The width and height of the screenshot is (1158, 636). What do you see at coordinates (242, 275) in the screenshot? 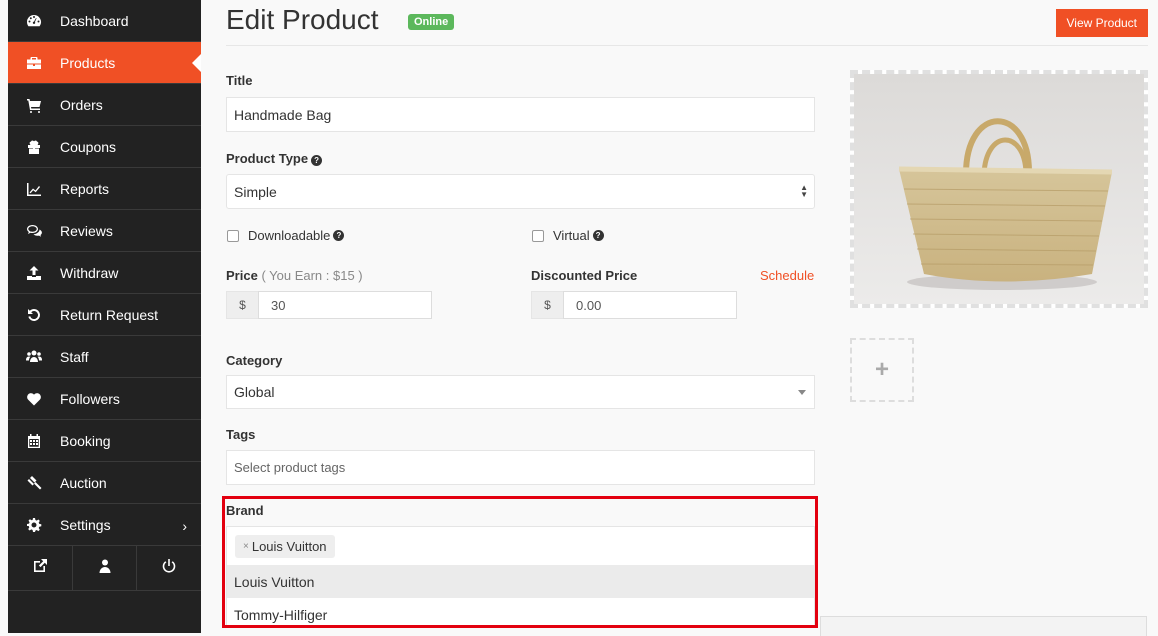
I see `price-label-text: Price` at bounding box center [242, 275].